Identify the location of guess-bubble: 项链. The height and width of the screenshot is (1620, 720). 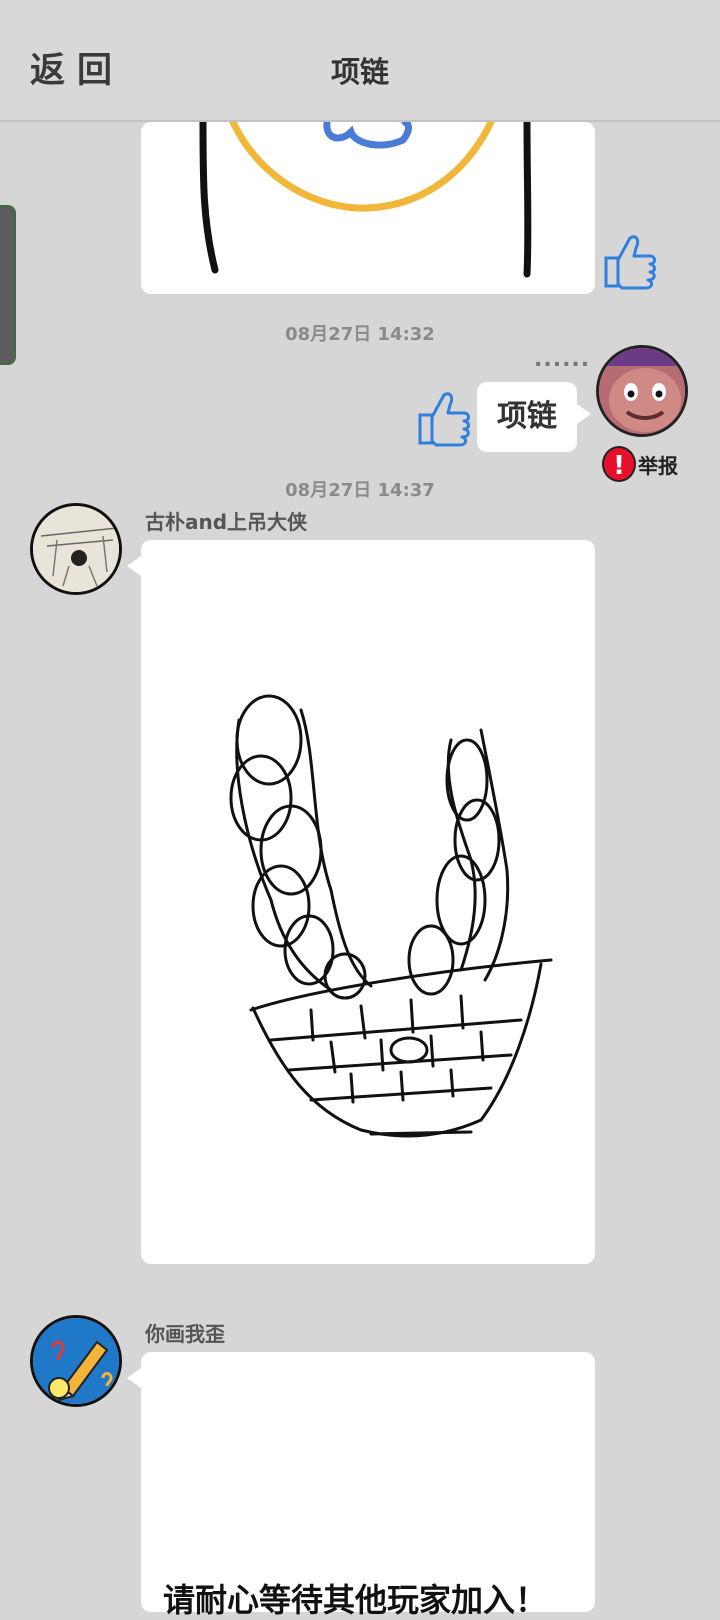
(534, 417).